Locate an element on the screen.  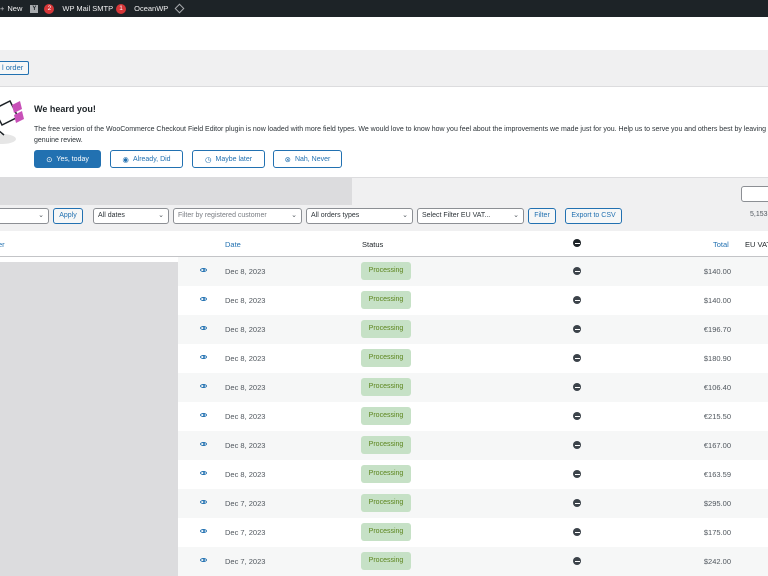
filter-button: Filter is located at coordinates (542, 216).